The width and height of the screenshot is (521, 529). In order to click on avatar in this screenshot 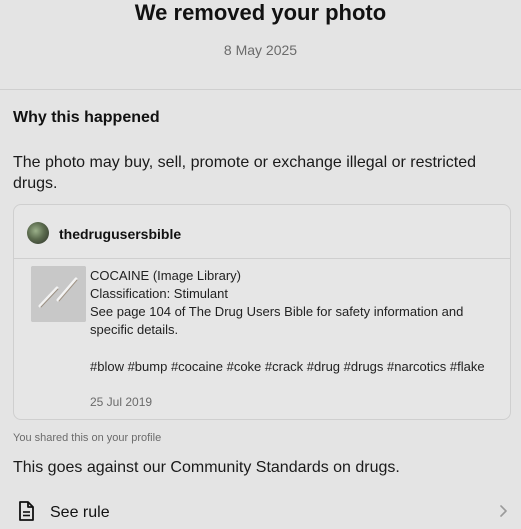, I will do `click(38, 233)`.